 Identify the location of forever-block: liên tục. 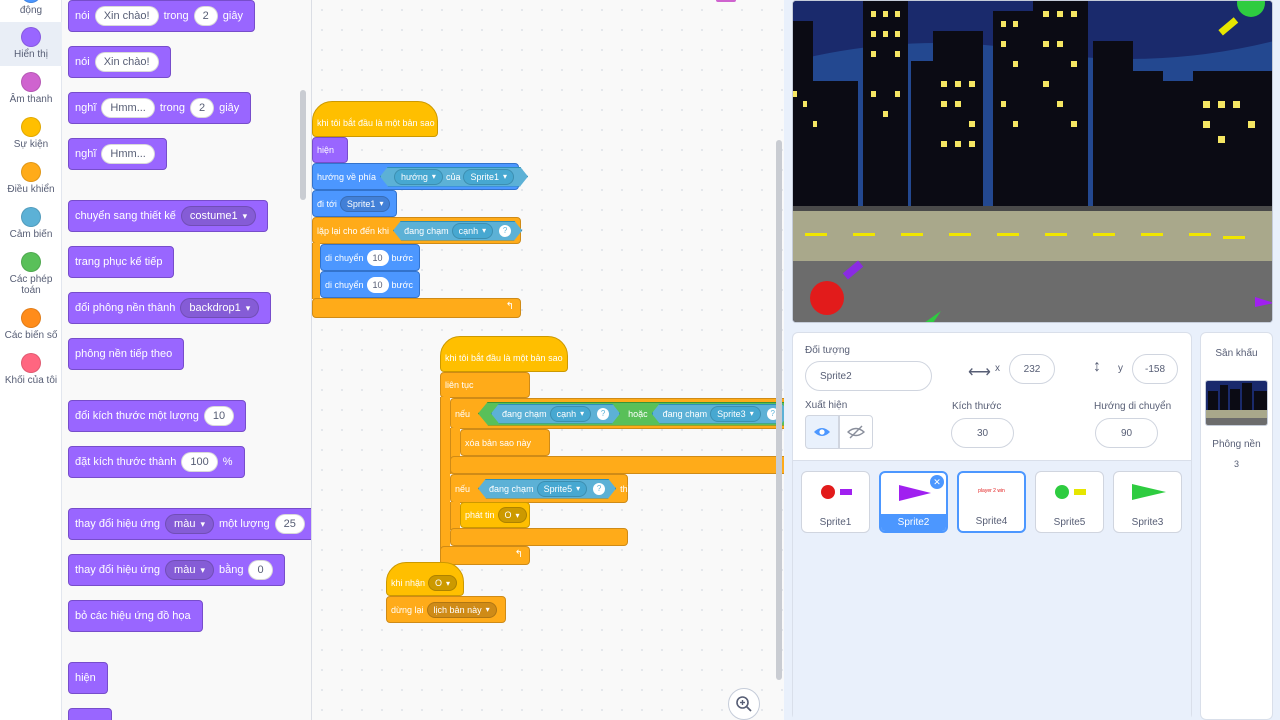
(485, 385).